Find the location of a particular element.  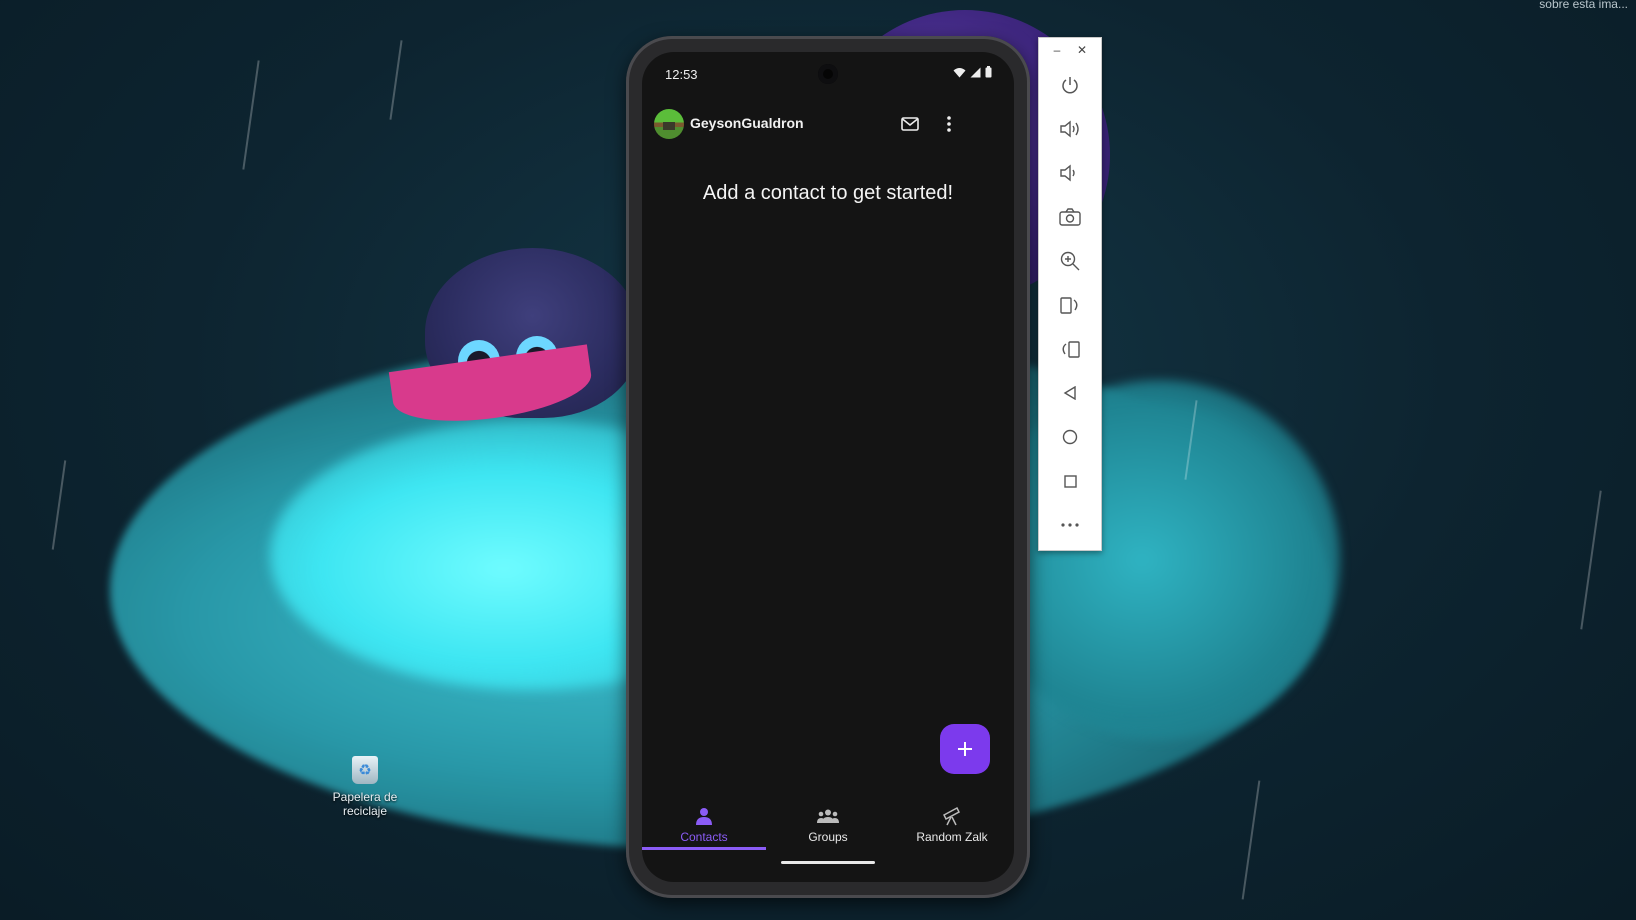

power-icon is located at coordinates (1070, 85).